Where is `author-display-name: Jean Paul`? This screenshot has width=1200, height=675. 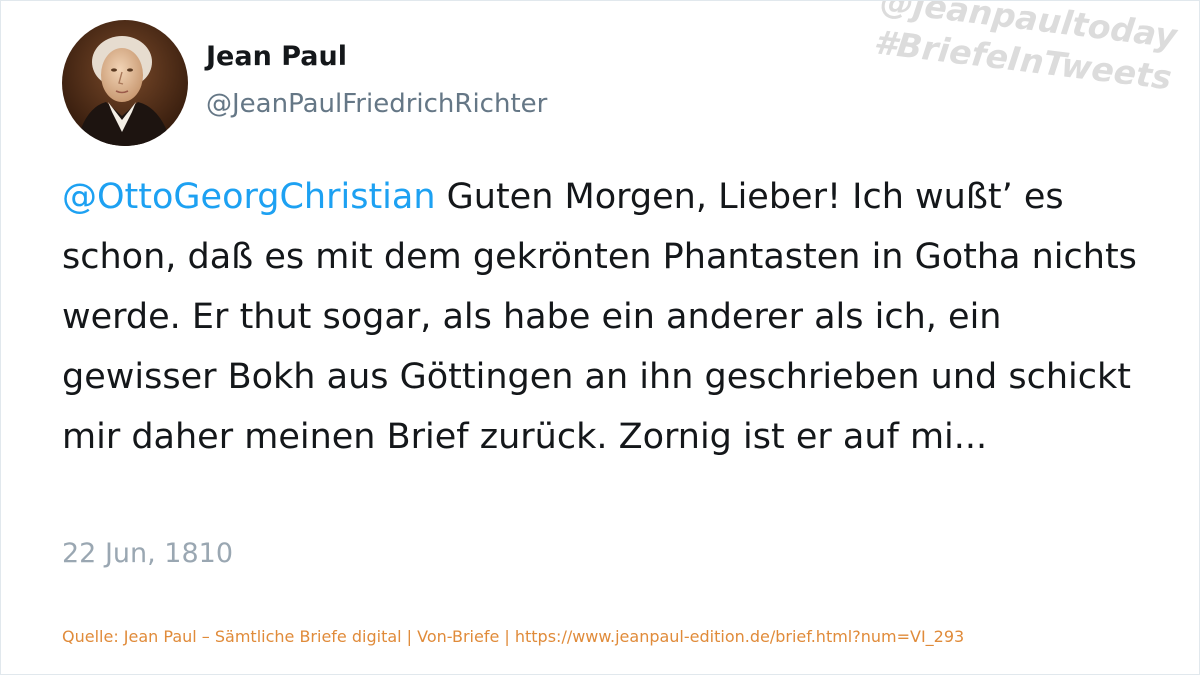 author-display-name: Jean Paul is located at coordinates (276, 56).